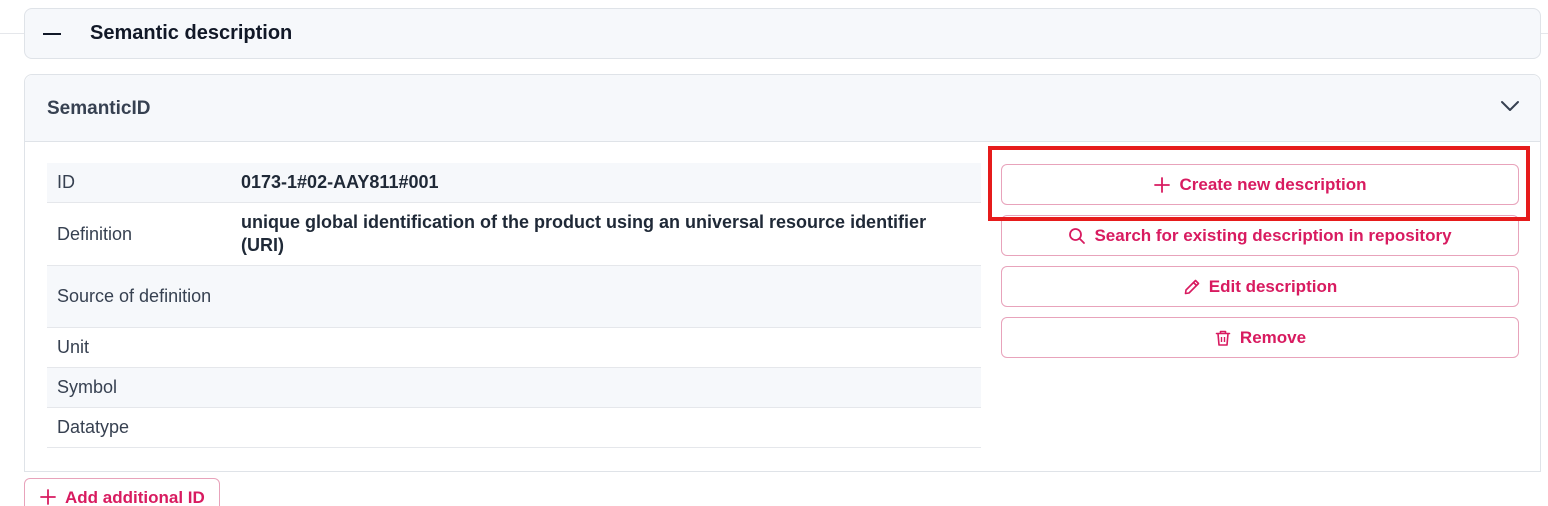 This screenshot has height=506, width=1548. I want to click on row-key: Definition, so click(95, 233).